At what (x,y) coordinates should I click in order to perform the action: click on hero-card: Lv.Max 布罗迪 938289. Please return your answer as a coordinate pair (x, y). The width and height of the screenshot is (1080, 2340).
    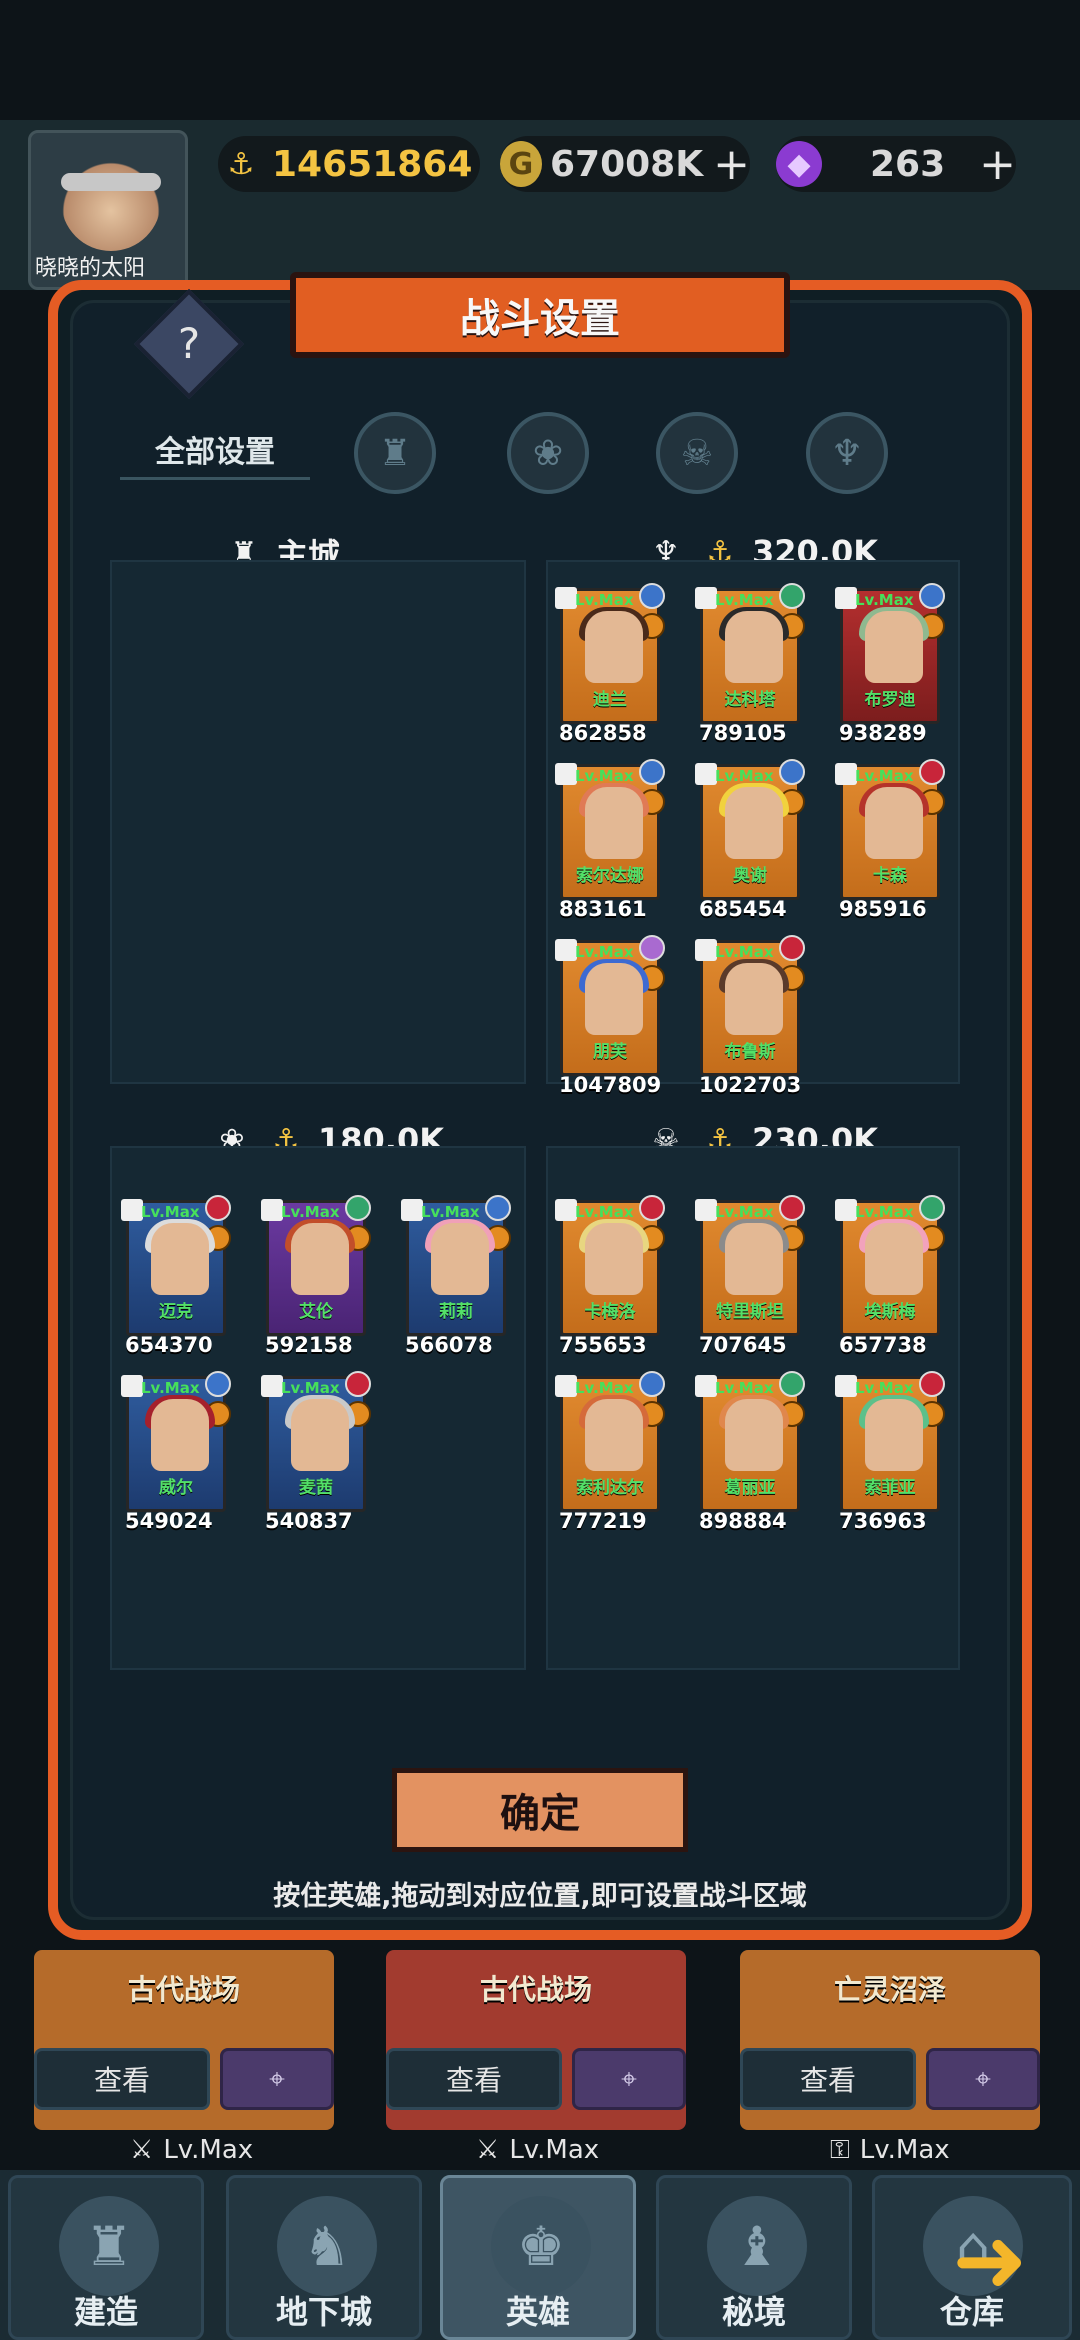
    Looking at the image, I should click on (890, 664).